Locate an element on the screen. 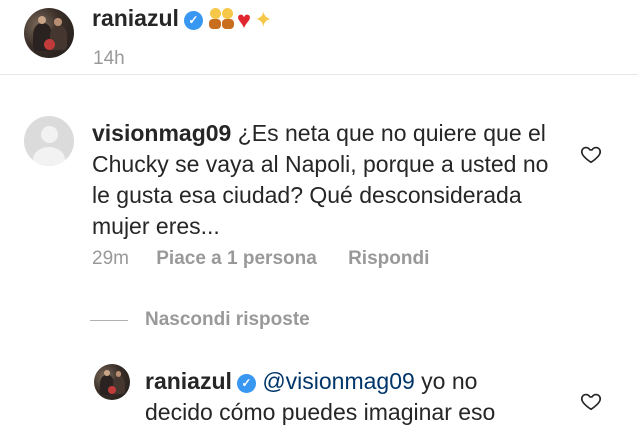 The image size is (638, 425). reply-mention-link: @visionmag09 is located at coordinates (338, 381).